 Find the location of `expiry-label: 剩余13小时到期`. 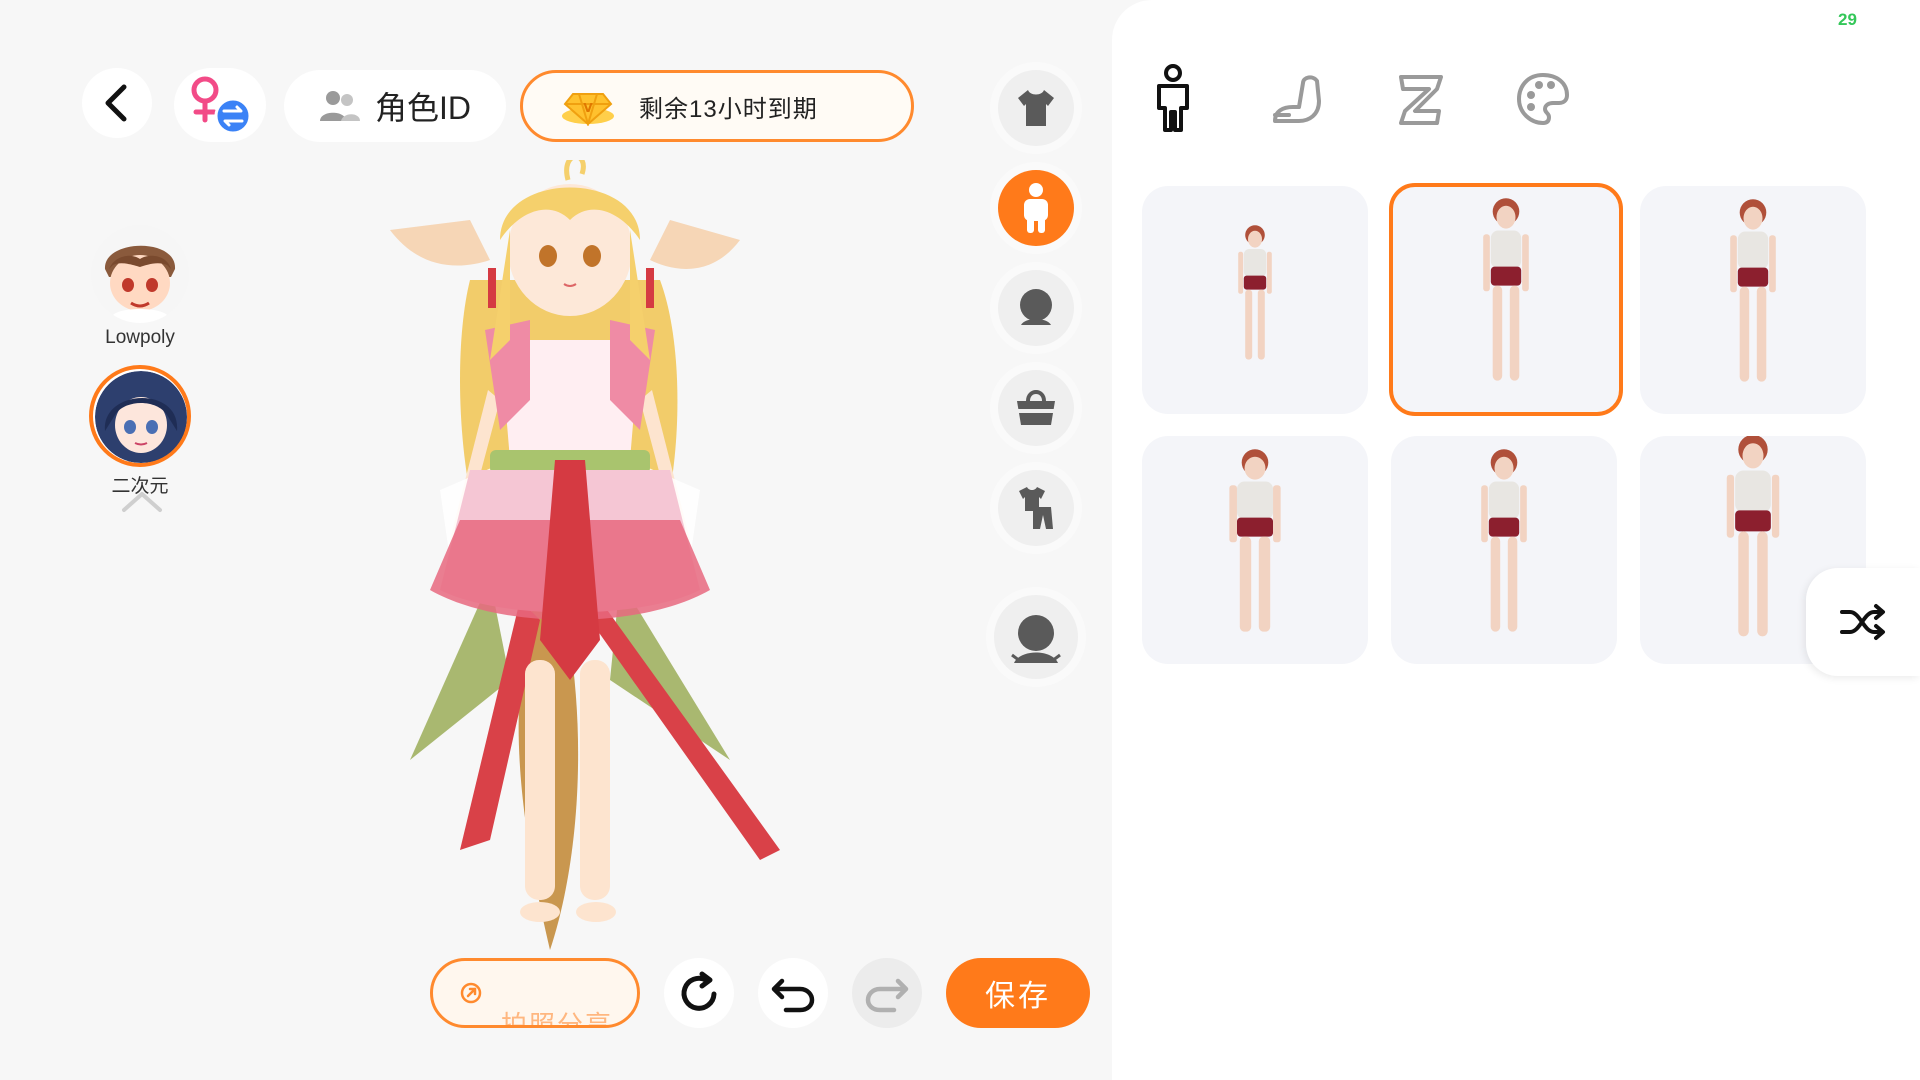

expiry-label: 剩余13小时到期 is located at coordinates (728, 109).